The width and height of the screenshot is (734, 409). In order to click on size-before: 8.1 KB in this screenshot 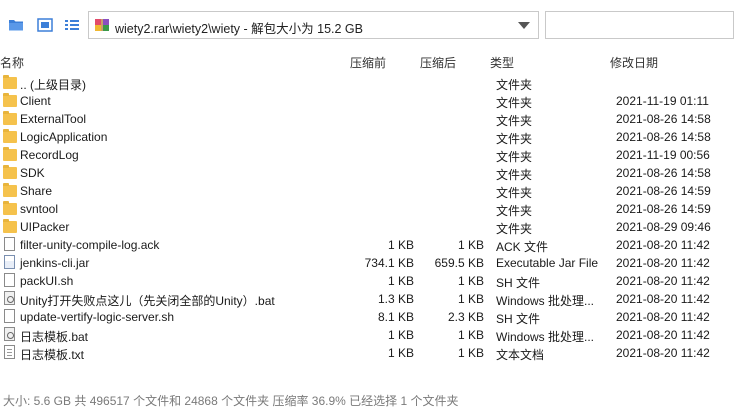, I will do `click(395, 317)`.